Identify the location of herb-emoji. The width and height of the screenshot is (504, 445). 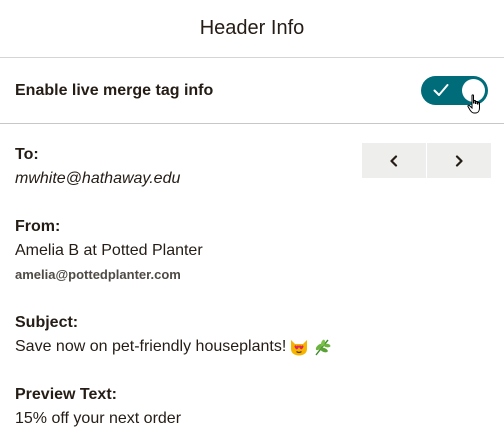
(323, 347).